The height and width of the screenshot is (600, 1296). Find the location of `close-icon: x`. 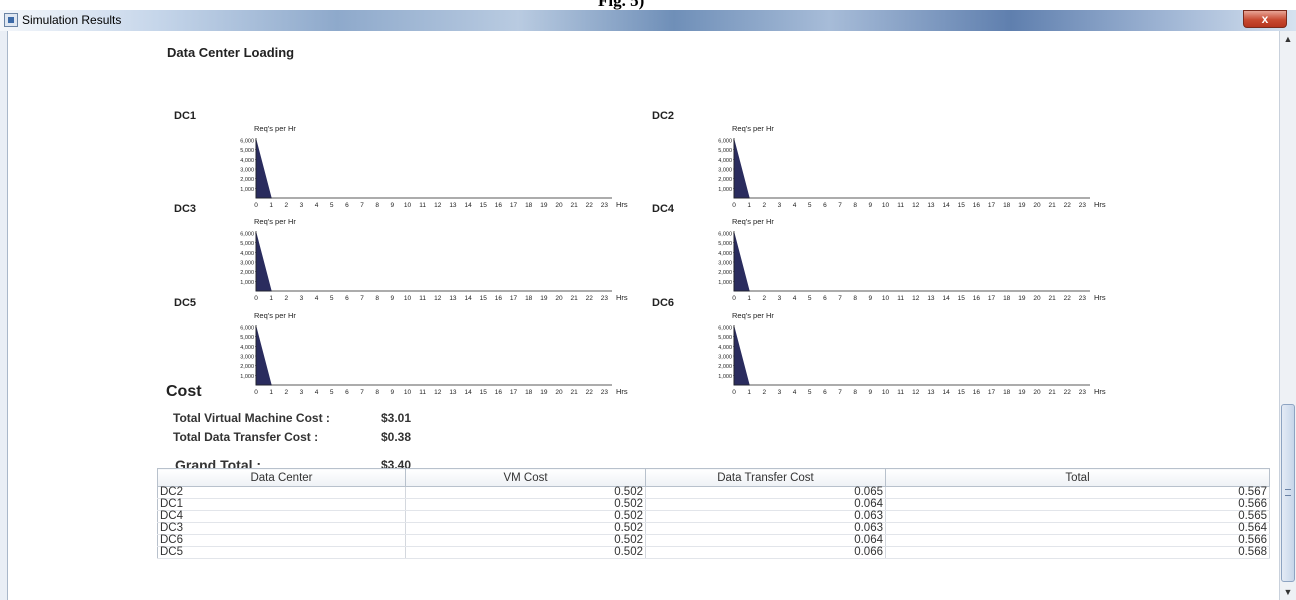

close-icon: x is located at coordinates (1265, 19).